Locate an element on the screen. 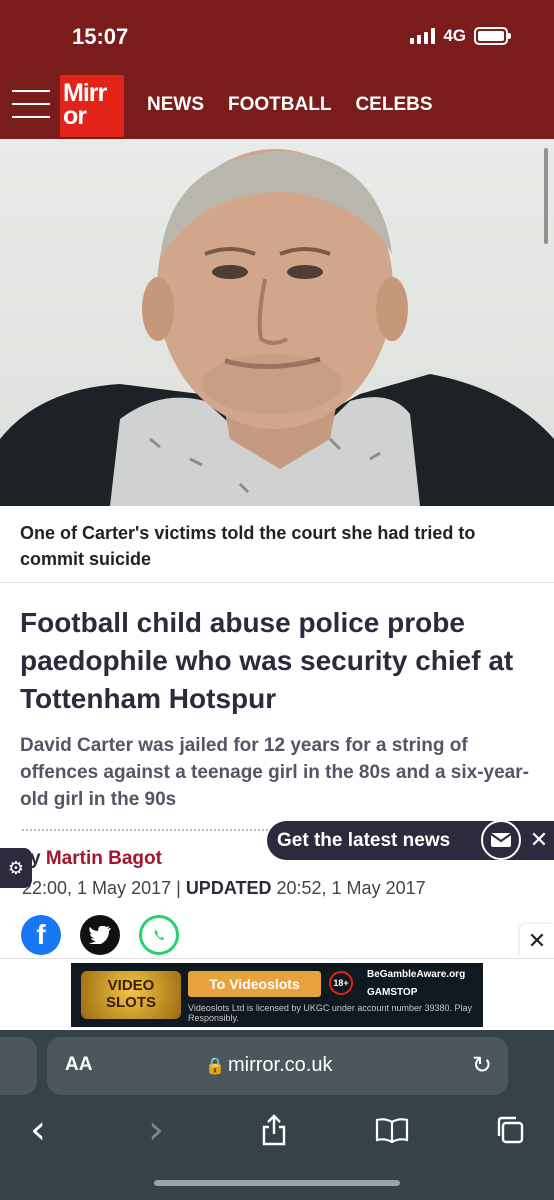  address-bar: AA 🔒 mirror.co.uk ↻ is located at coordinates (277, 1066).